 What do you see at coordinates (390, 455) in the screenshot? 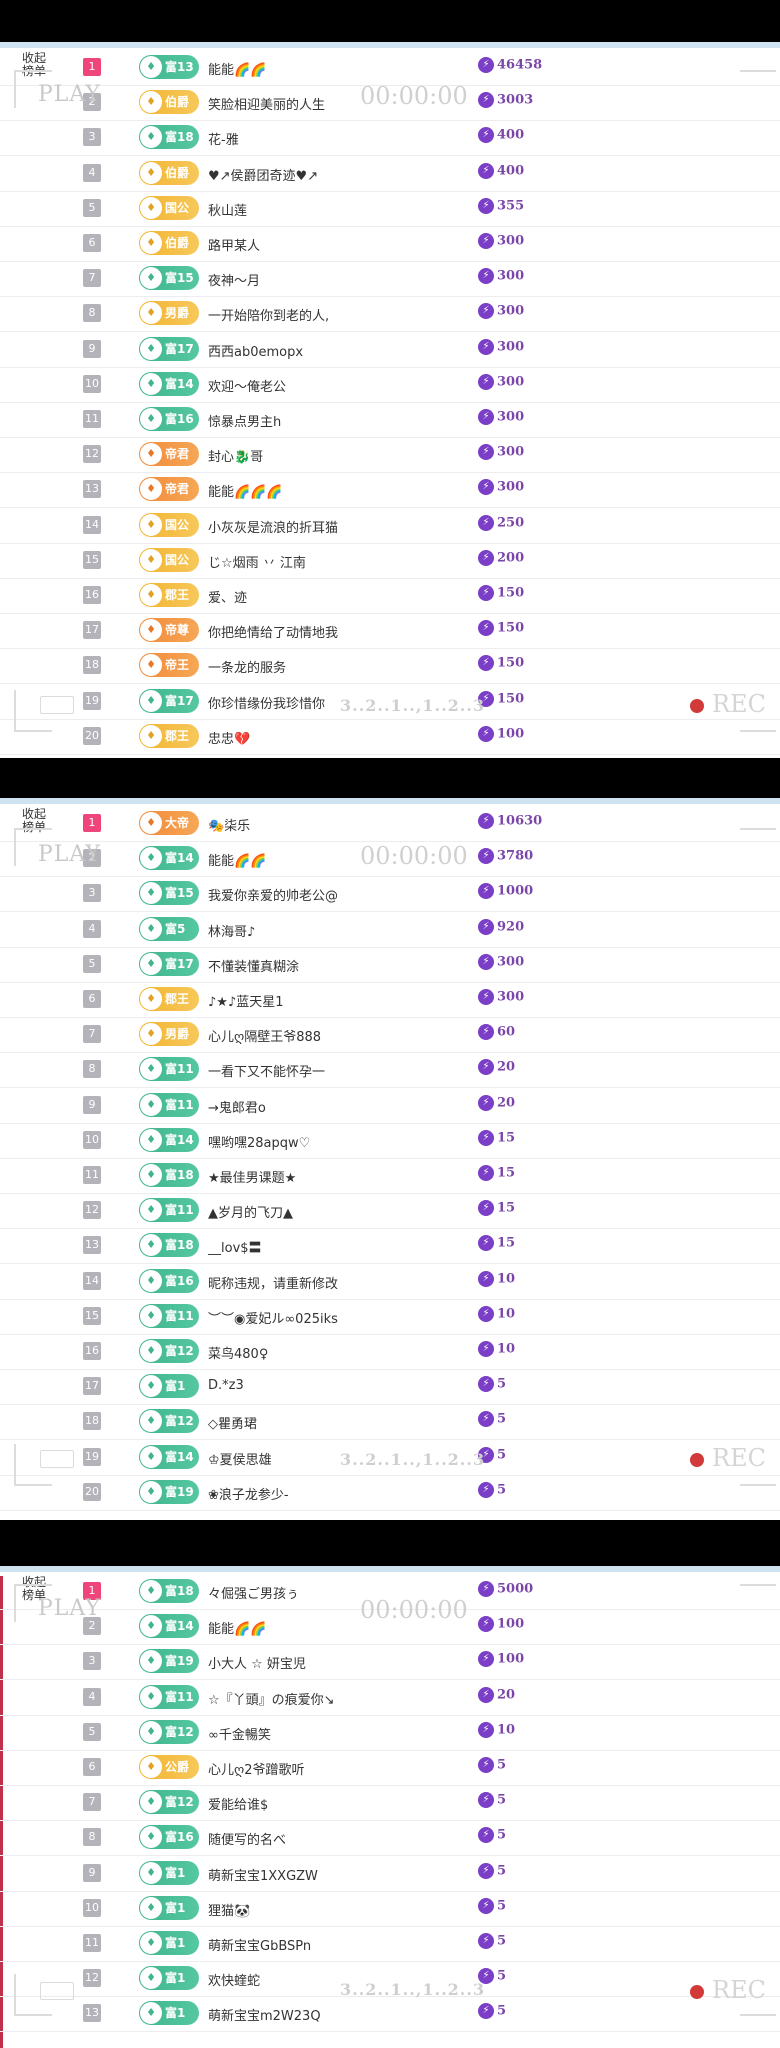
I see `leaderboard-row: 12 ♦ 帝君 封心🐉哥 ⚡ 300` at bounding box center [390, 455].